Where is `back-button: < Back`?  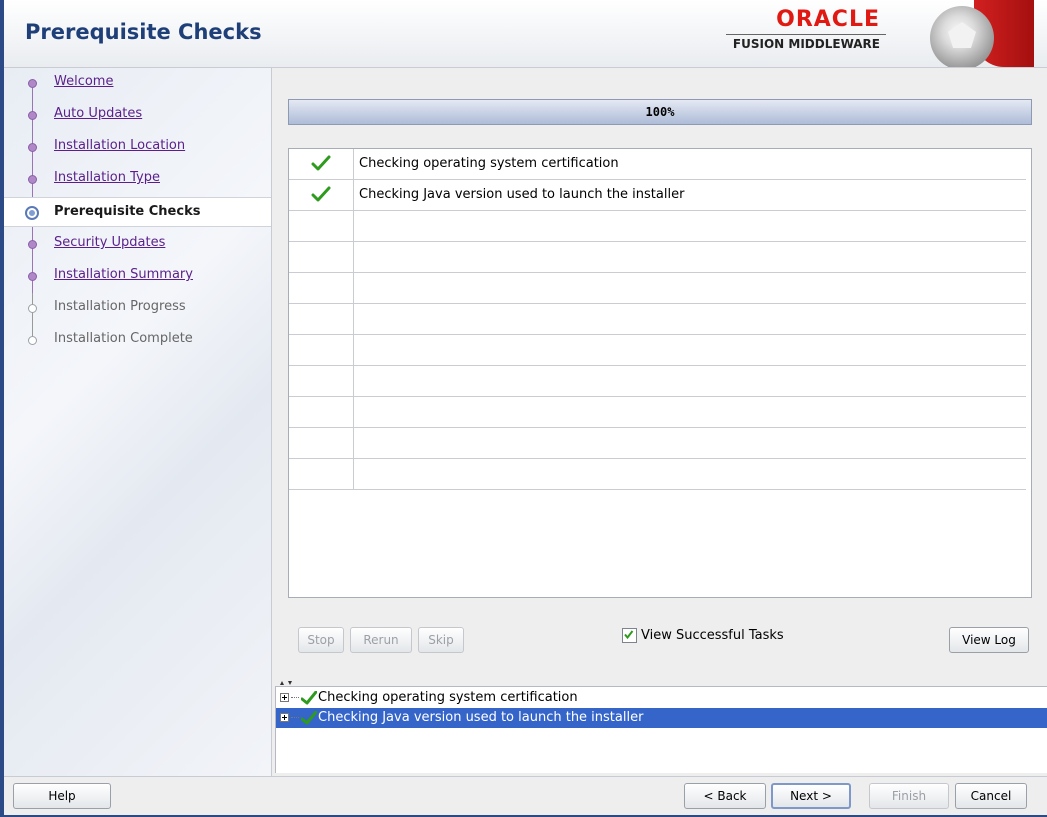
back-button: < Back is located at coordinates (725, 796).